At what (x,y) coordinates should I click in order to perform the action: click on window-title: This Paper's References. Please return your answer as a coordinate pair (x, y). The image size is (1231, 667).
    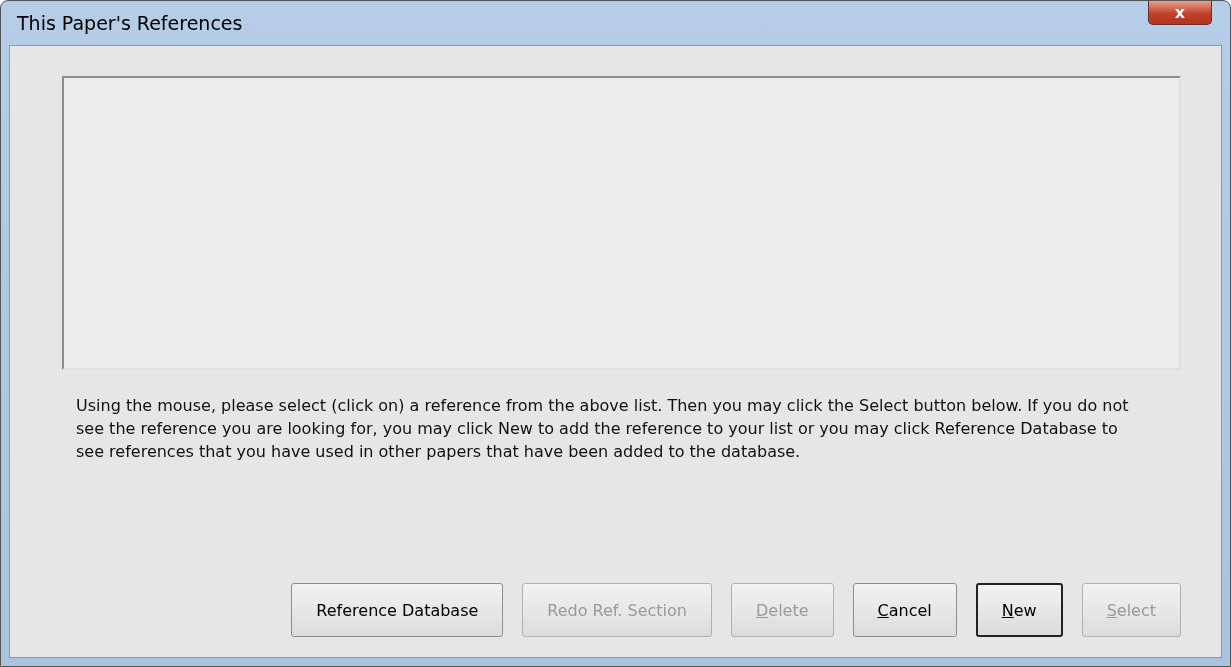
    Looking at the image, I should click on (130, 23).